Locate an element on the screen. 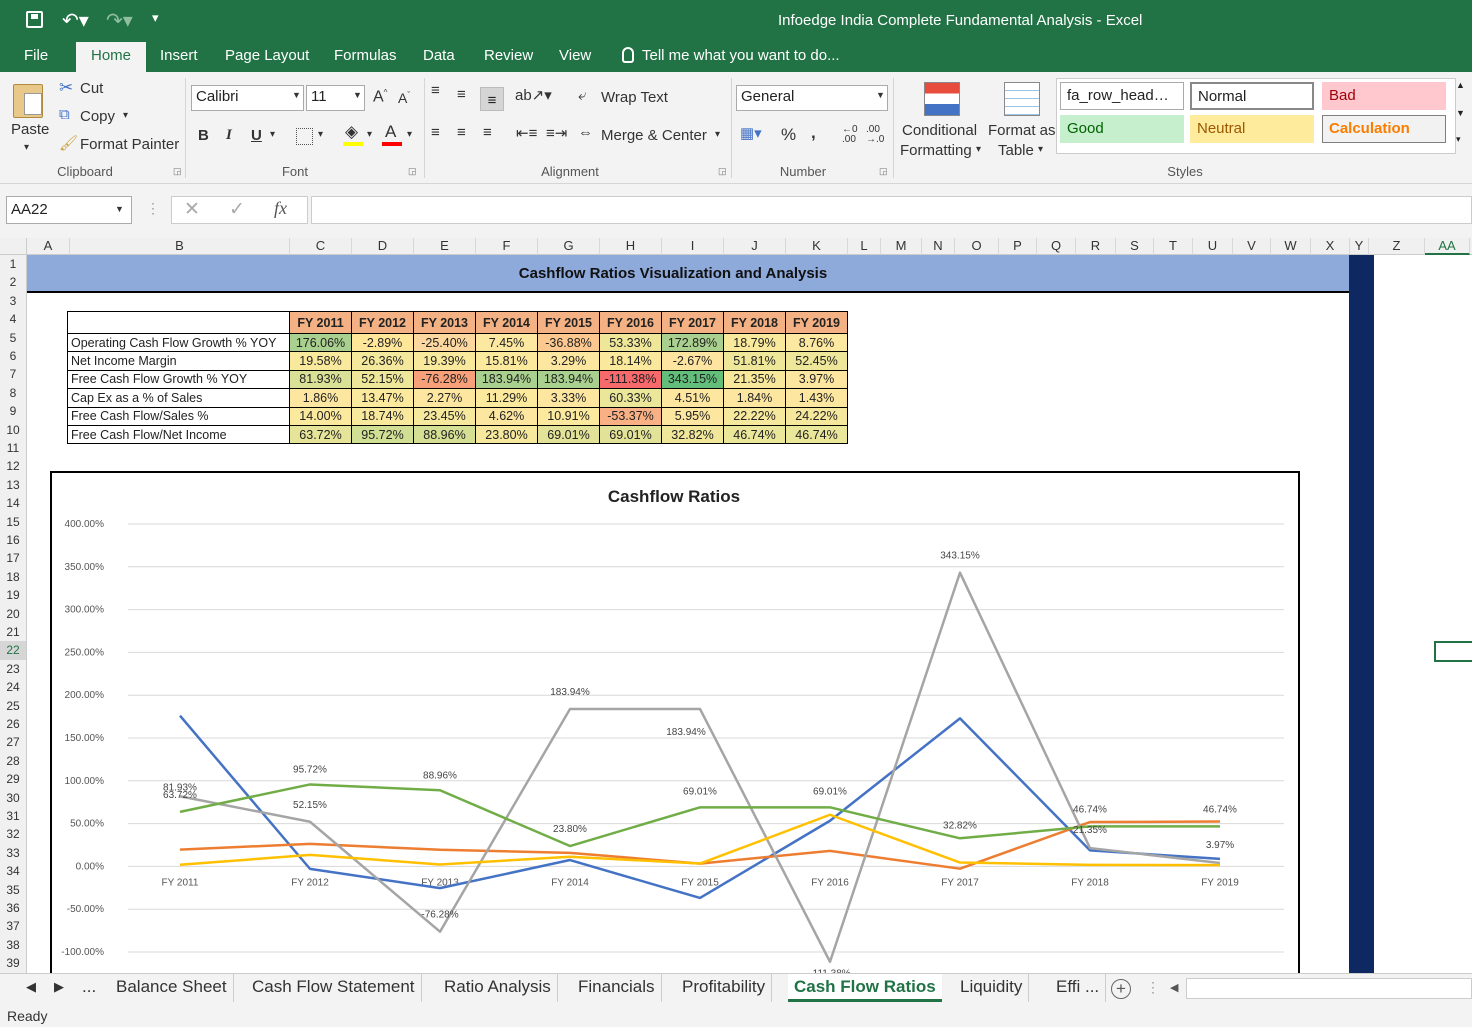 This screenshot has width=1472, height=1027. sheet-tab-3: Ratio Analysis is located at coordinates (498, 988).